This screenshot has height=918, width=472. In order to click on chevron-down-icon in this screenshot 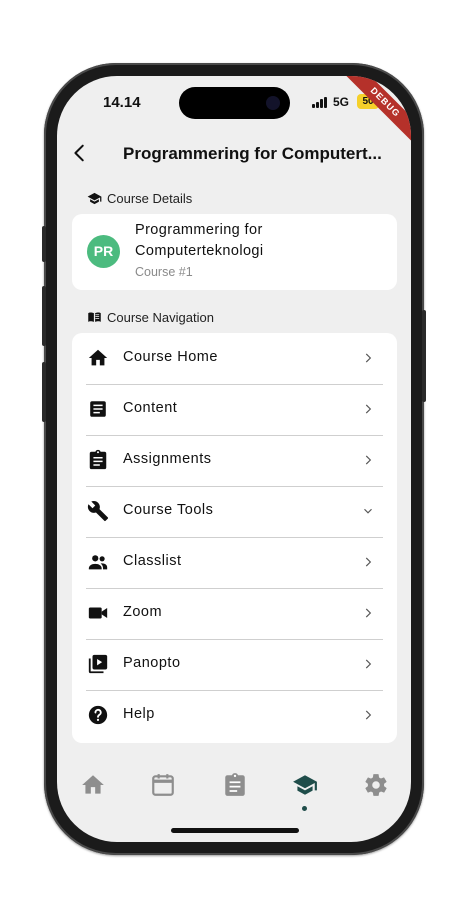, I will do `click(368, 511)`.